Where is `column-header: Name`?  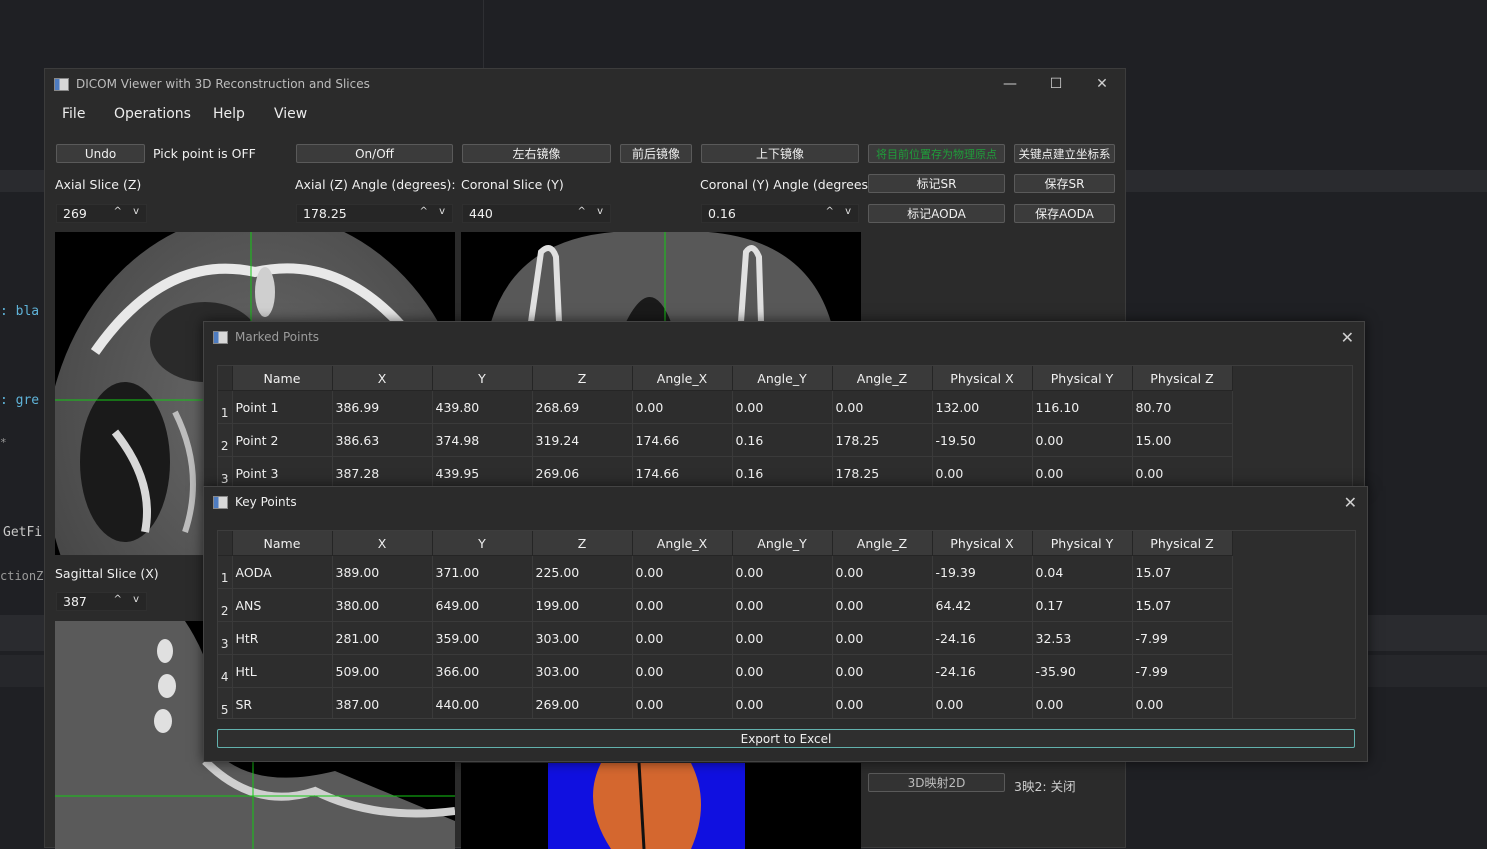
column-header: Name is located at coordinates (282, 543).